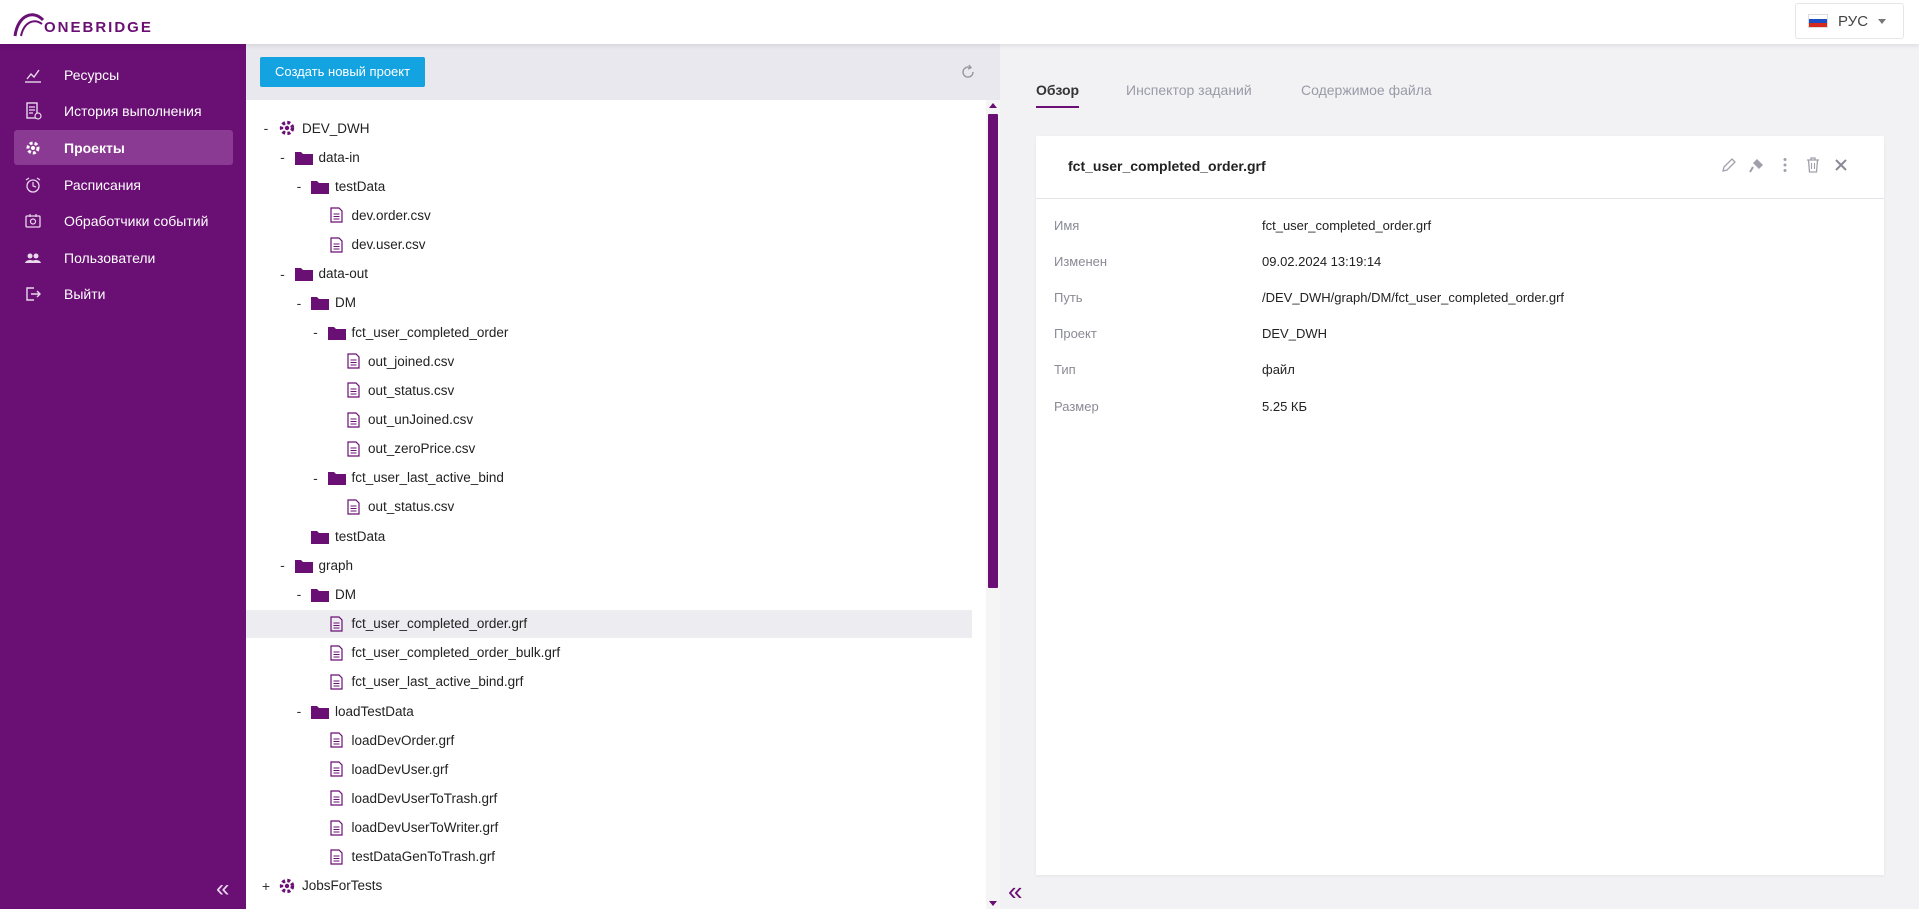  What do you see at coordinates (609, 623) in the screenshot?
I see `tree-file-item: fct_user_completed_order.grf` at bounding box center [609, 623].